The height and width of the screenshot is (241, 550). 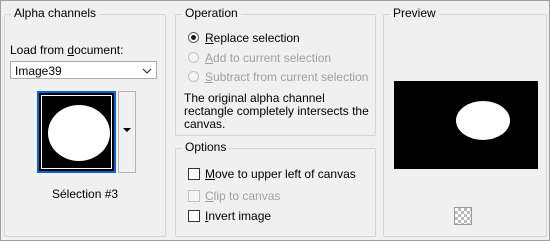 What do you see at coordinates (67, 50) in the screenshot?
I see `load-from-document-label: Load from document:` at bounding box center [67, 50].